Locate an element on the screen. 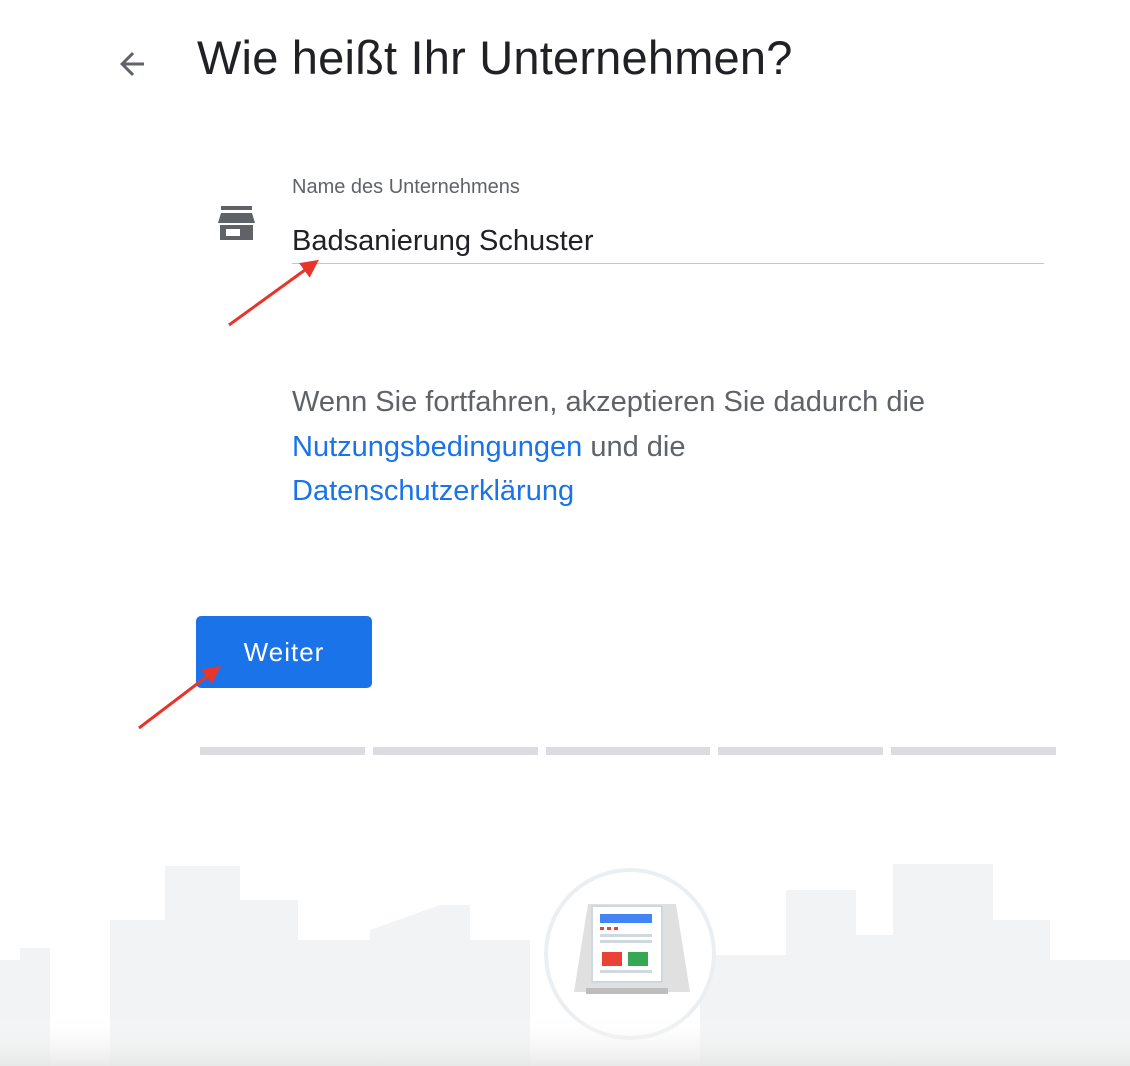 The width and height of the screenshot is (1130, 1066). terms-text-middle: und die is located at coordinates (638, 446).